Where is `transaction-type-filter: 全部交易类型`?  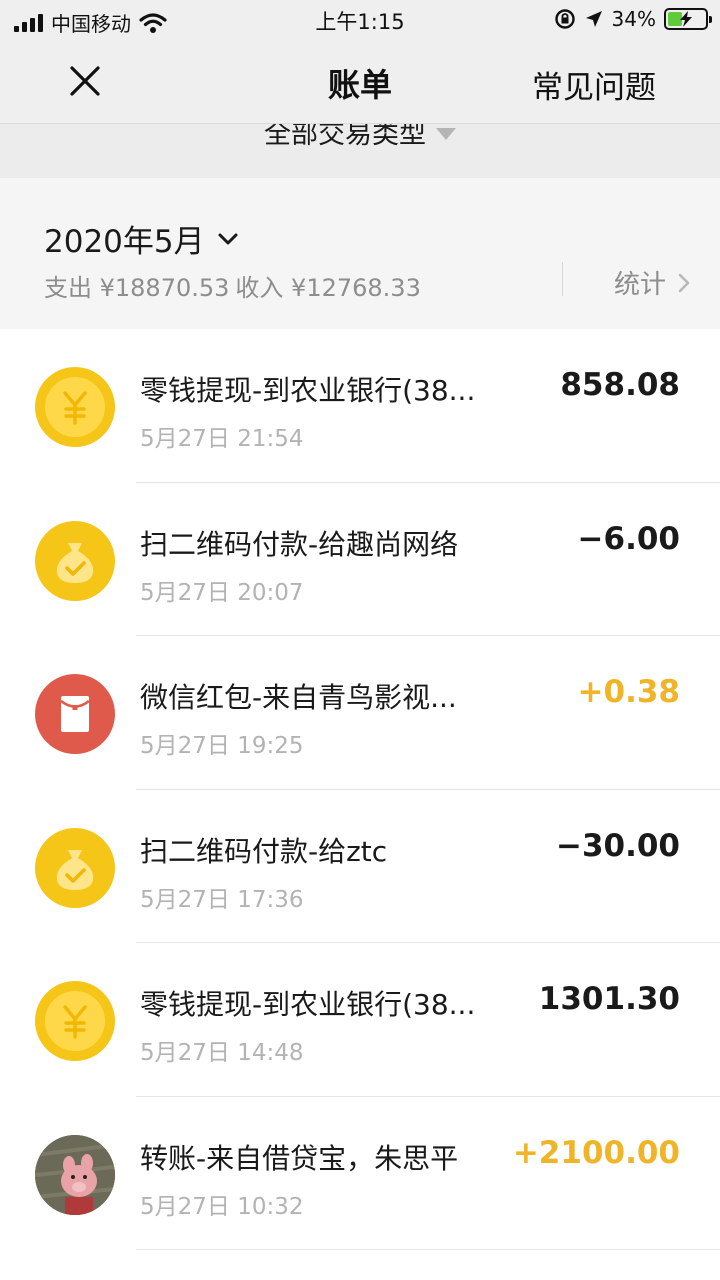 transaction-type-filter: 全部交易类型 is located at coordinates (360, 151).